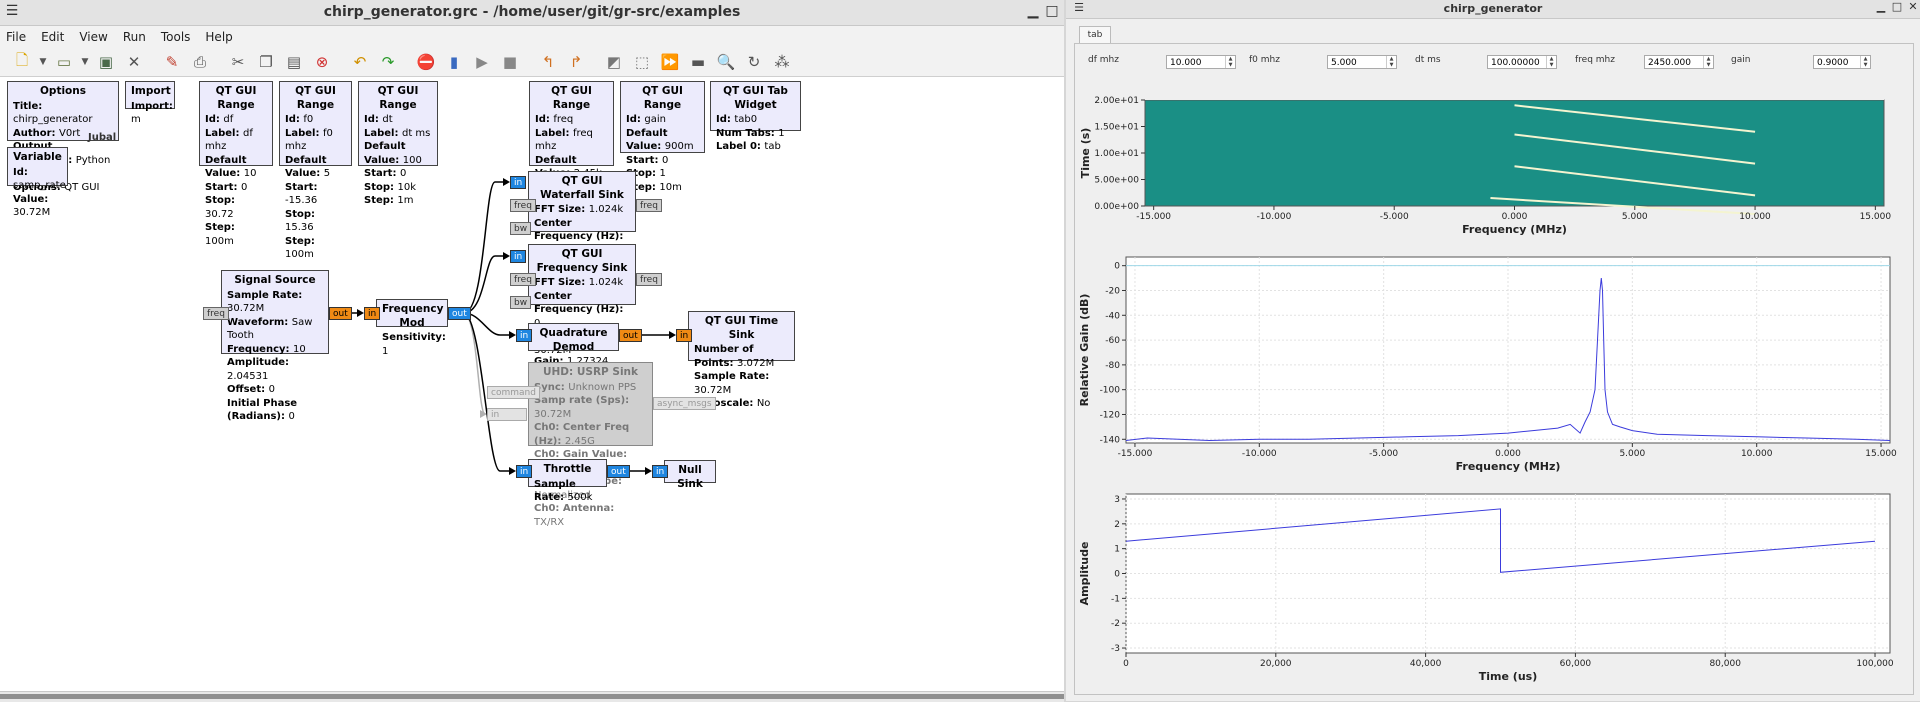 This screenshot has width=1920, height=702. Describe the element at coordinates (642, 62) in the screenshot. I see `bypass-icon: ⬚` at that location.